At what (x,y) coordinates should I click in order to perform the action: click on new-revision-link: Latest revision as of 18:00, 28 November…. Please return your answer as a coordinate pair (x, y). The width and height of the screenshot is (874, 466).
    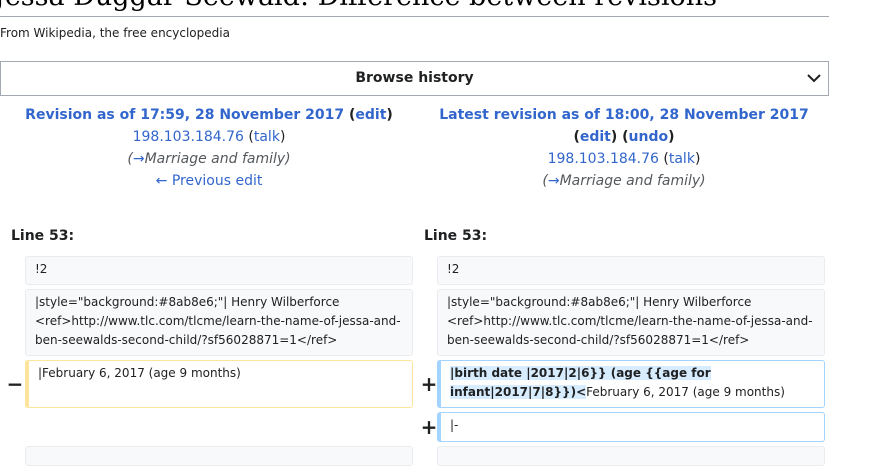
    Looking at the image, I should click on (624, 115).